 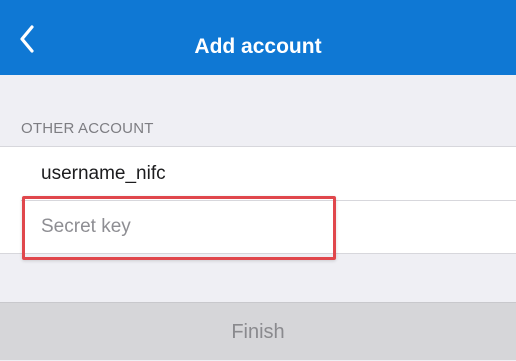 What do you see at coordinates (87, 128) in the screenshot?
I see `section-label-other-account: OTHER ACCOUNT` at bounding box center [87, 128].